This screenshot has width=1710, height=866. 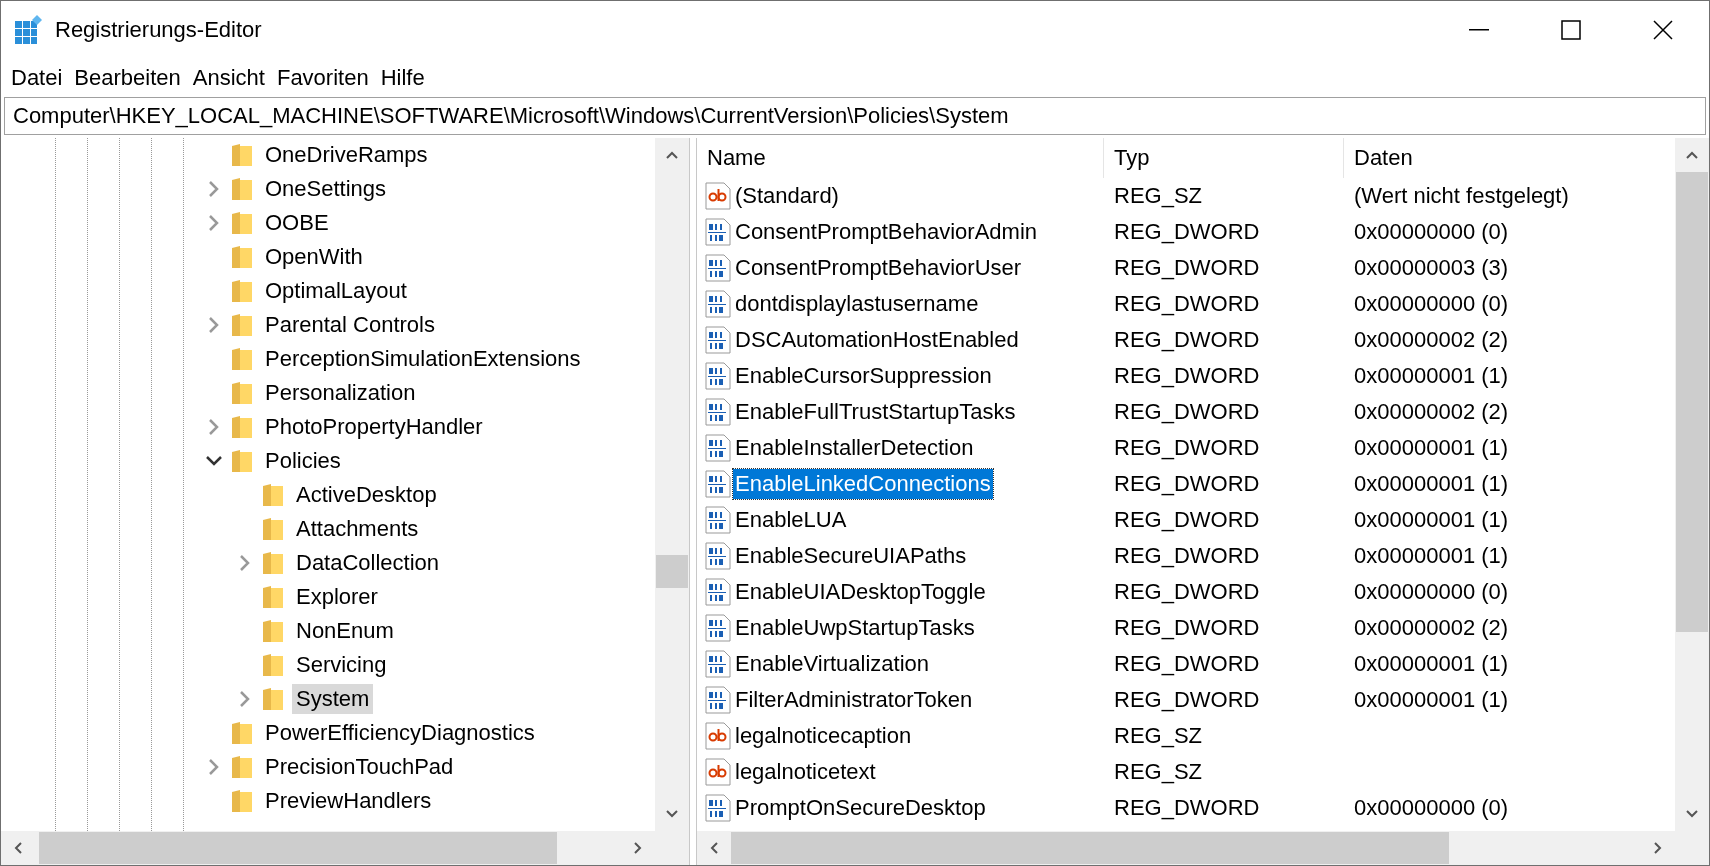 What do you see at coordinates (228, 78) in the screenshot?
I see `menu-item: Ansicht` at bounding box center [228, 78].